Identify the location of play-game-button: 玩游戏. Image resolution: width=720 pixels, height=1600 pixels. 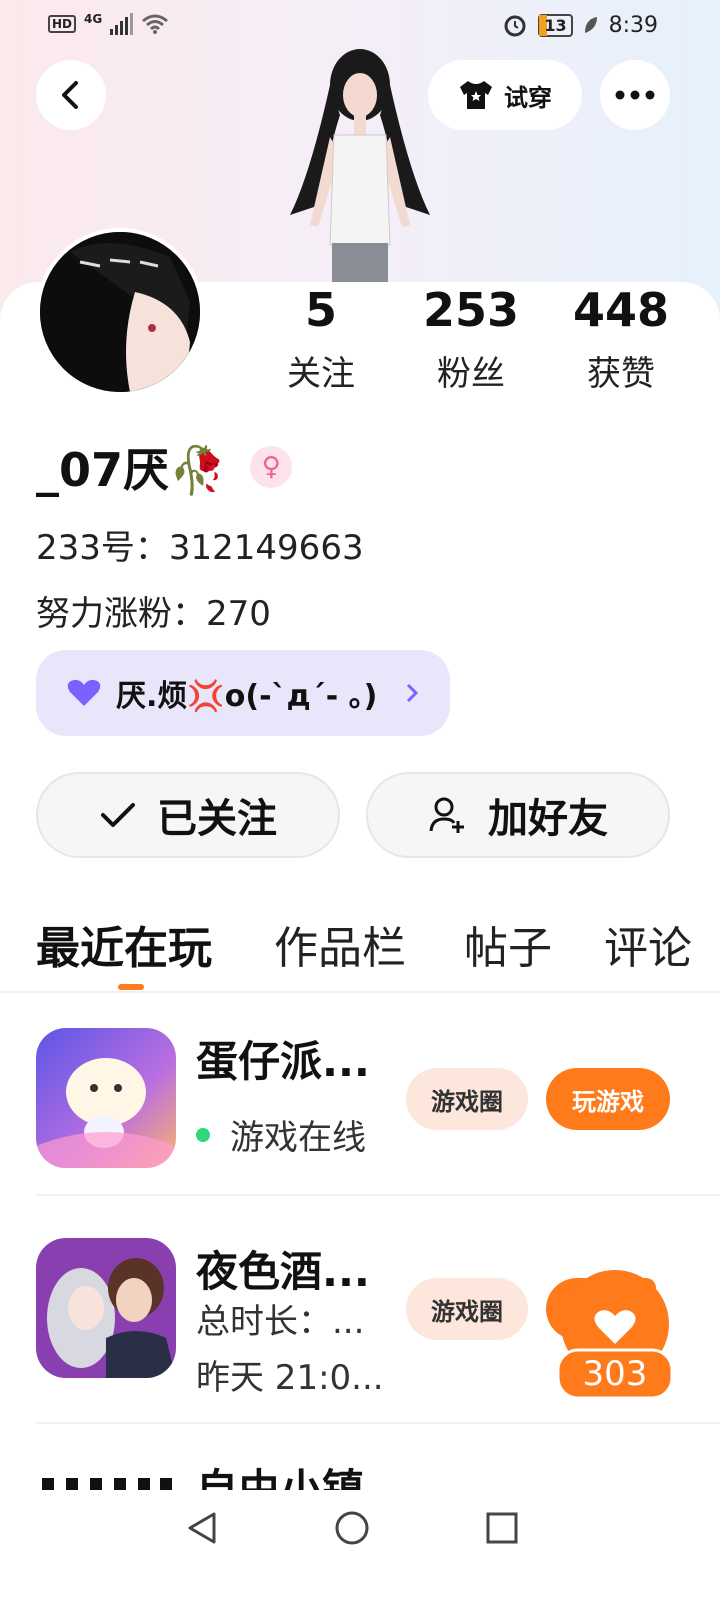
(608, 1099).